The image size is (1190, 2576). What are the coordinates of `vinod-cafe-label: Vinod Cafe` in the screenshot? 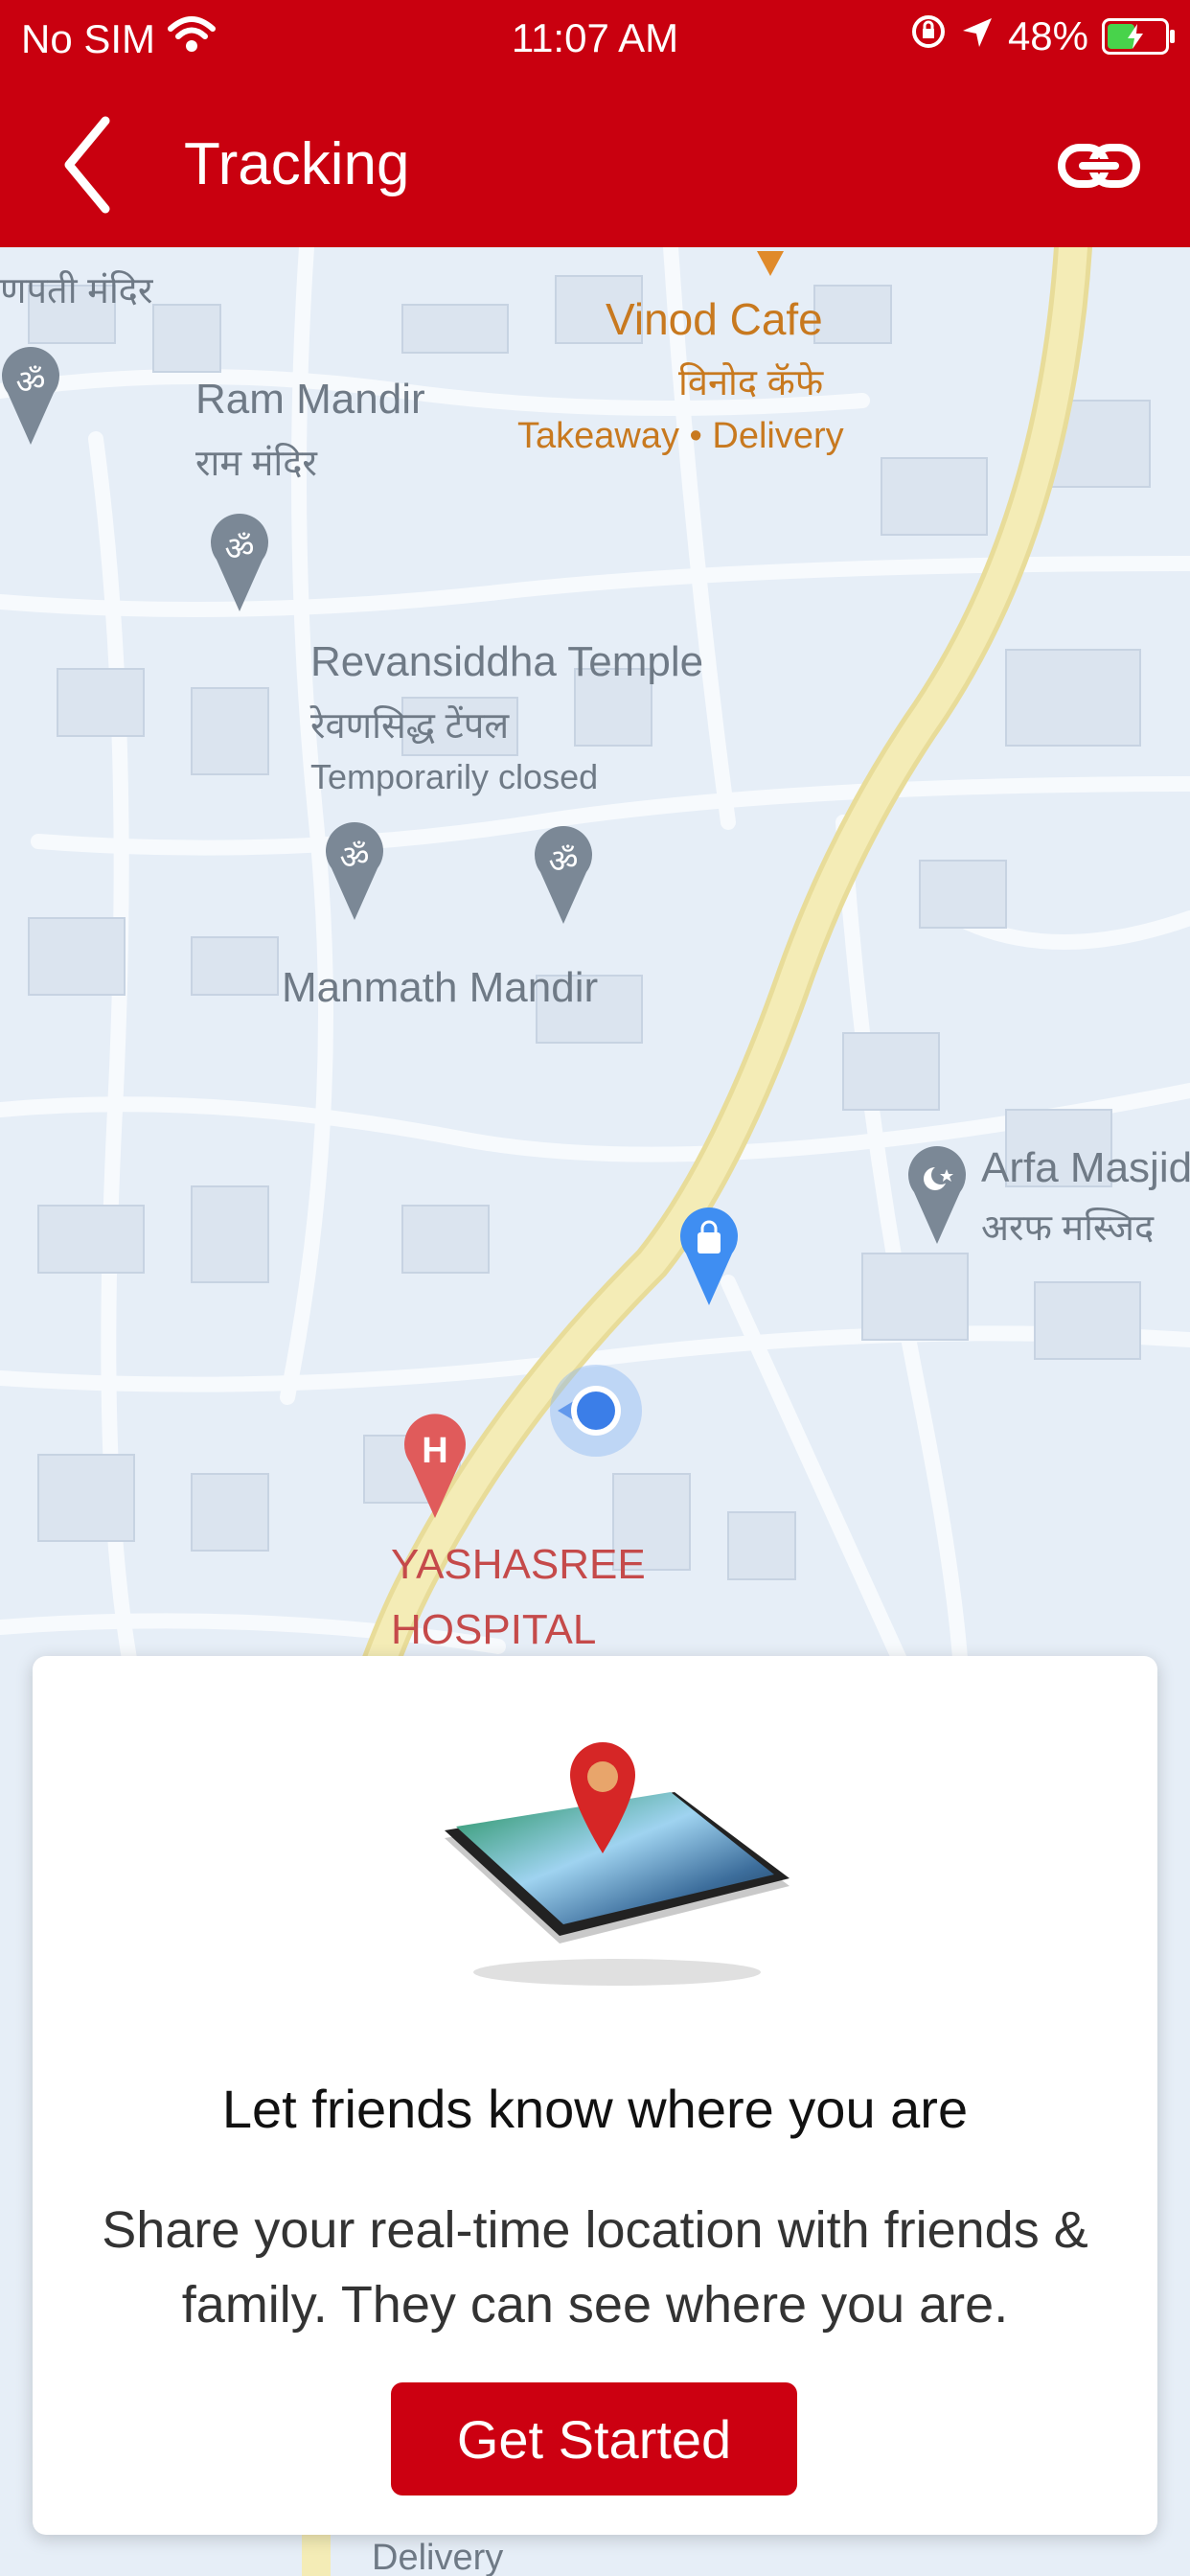 It's located at (715, 319).